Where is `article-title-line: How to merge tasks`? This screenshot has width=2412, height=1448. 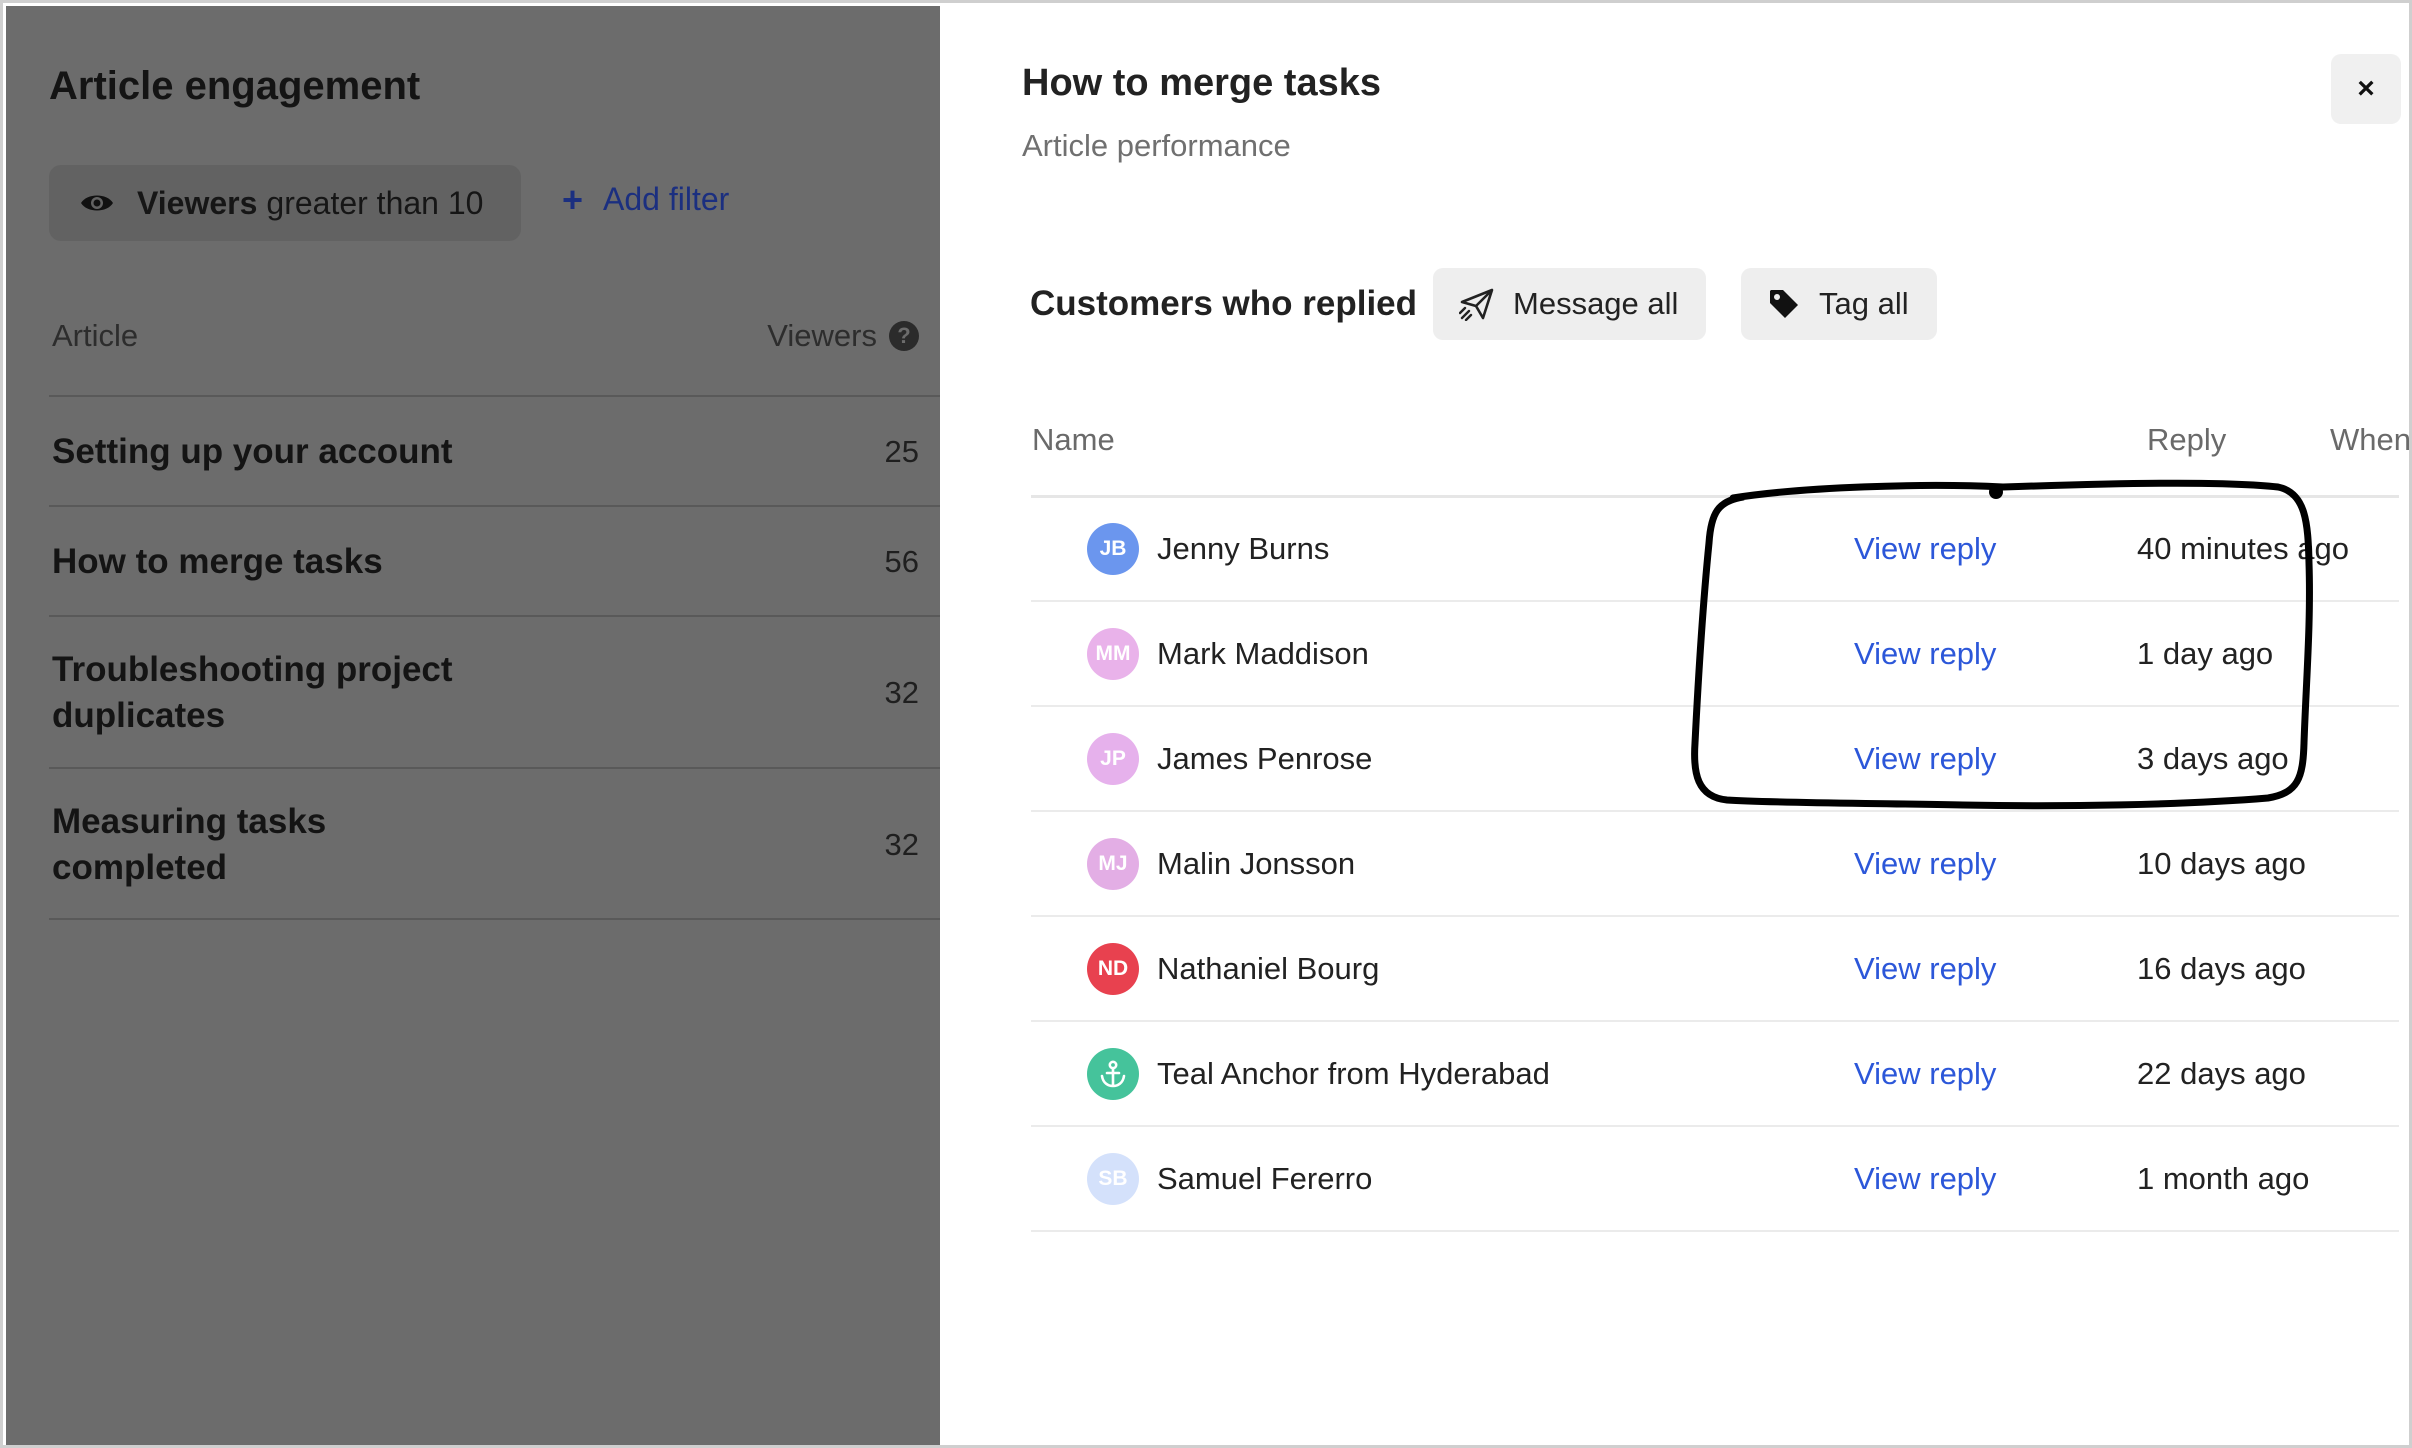
article-title-line: How to merge tasks is located at coordinates (217, 561).